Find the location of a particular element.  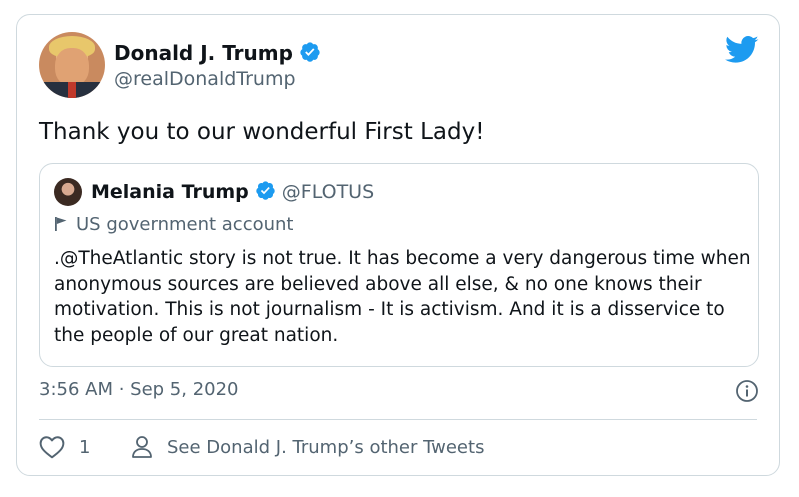

quoted-name-row: Melania Trump @FLOTUS is located at coordinates (232, 191).